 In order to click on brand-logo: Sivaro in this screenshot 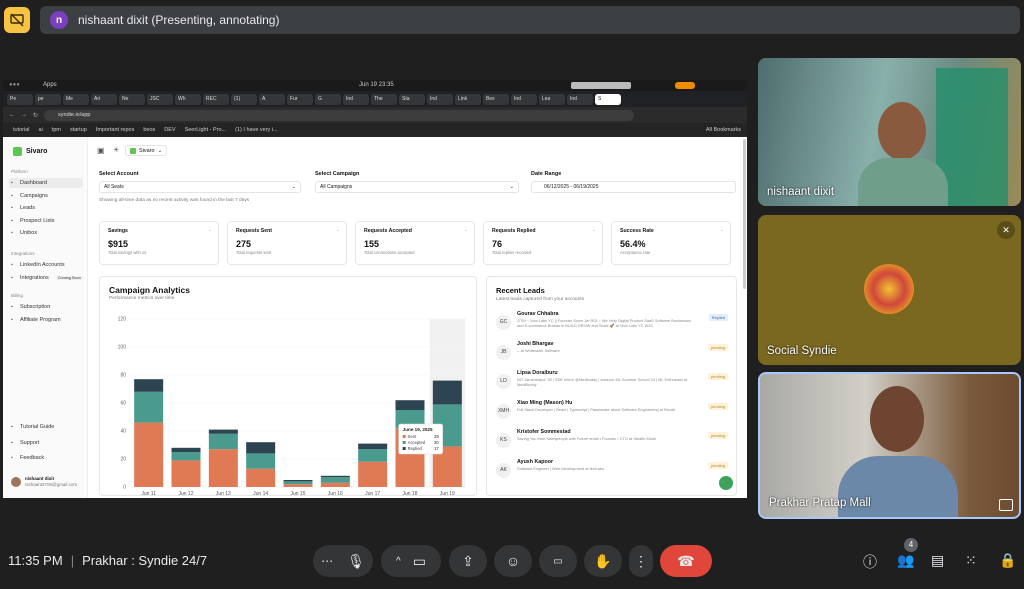, I will do `click(30, 151)`.